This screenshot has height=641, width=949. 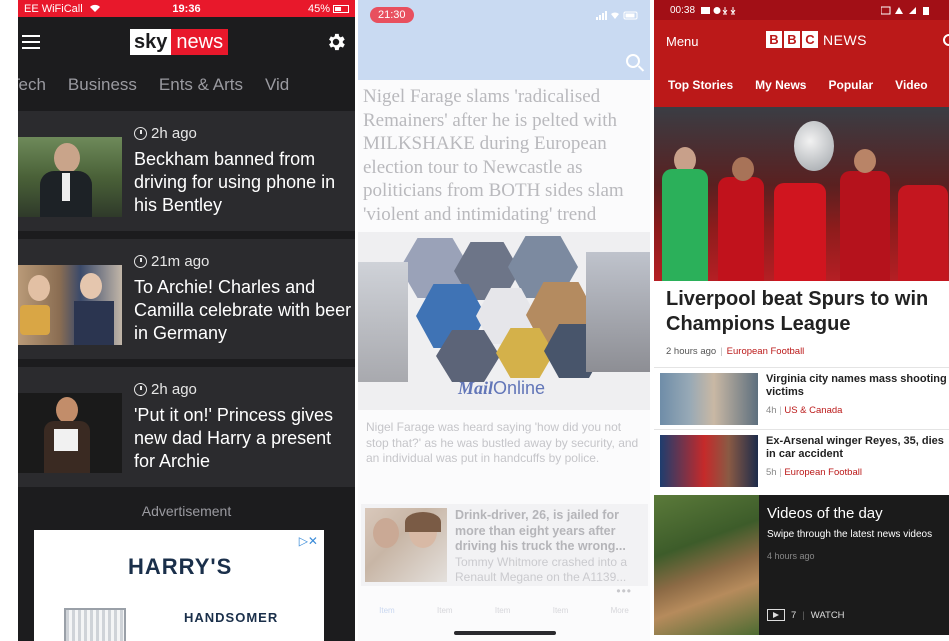 What do you see at coordinates (905, 10) in the screenshot?
I see `system-tray-icons` at bounding box center [905, 10].